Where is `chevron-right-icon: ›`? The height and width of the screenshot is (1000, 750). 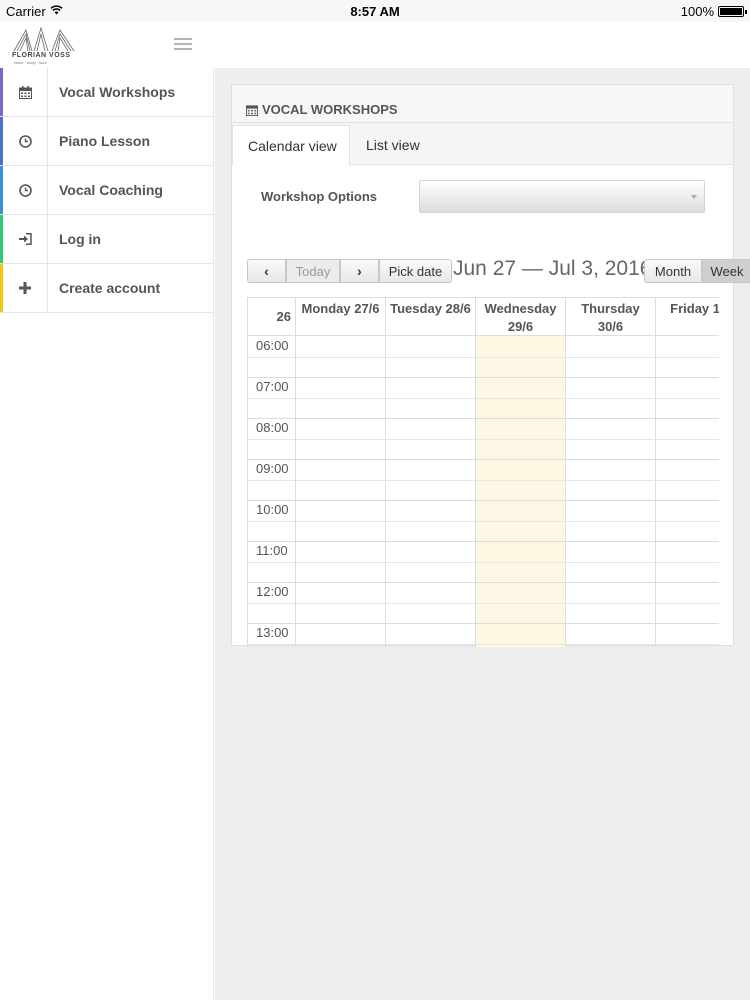
chevron-right-icon: › is located at coordinates (359, 271).